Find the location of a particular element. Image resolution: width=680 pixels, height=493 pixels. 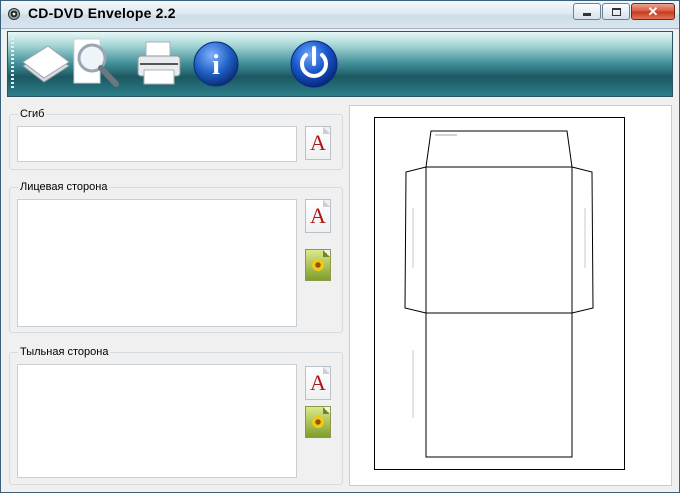

back-group: Тыльная сторона A is located at coordinates (176, 415).